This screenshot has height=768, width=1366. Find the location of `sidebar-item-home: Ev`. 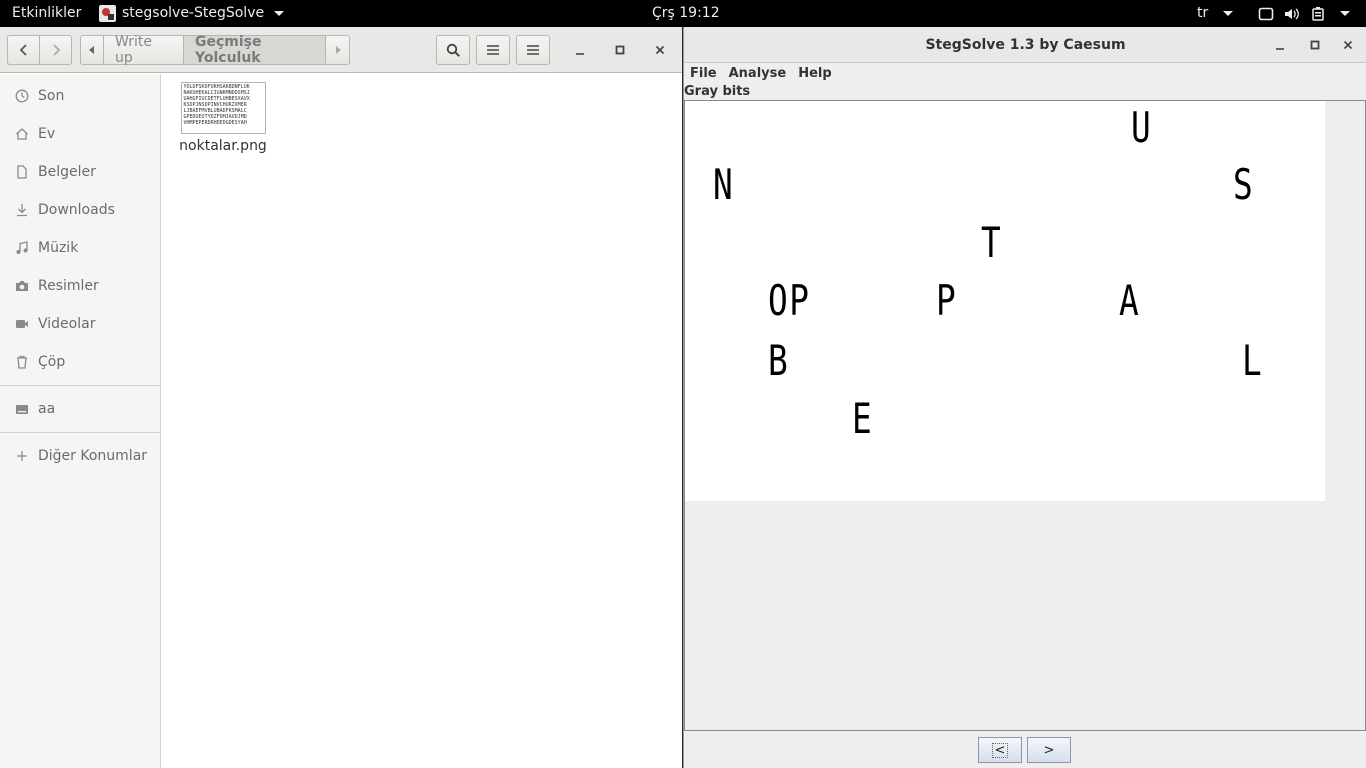

sidebar-item-home: Ev is located at coordinates (80, 134).